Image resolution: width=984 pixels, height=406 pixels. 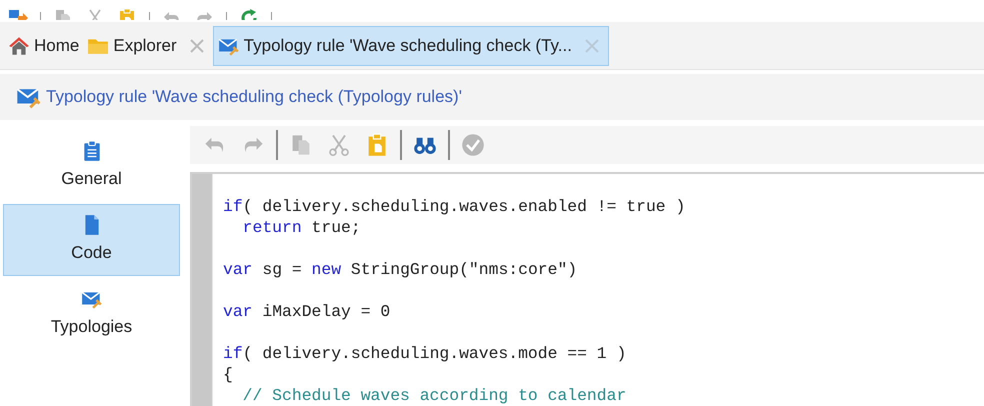 What do you see at coordinates (91, 240) in the screenshot?
I see `sidebar-item: Code` at bounding box center [91, 240].